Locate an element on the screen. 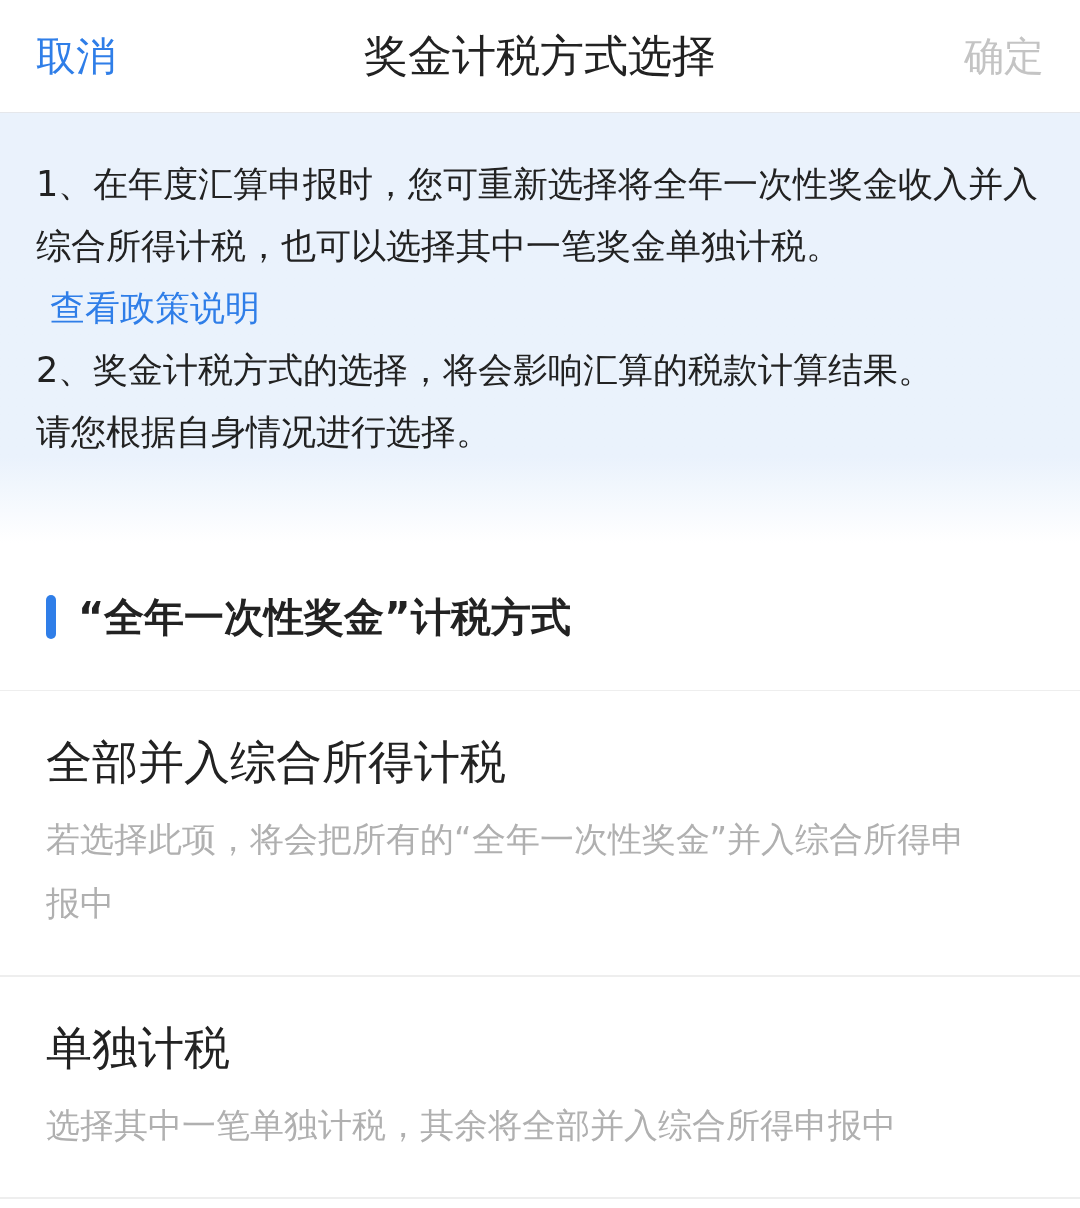 This screenshot has height=1208, width=1080. section-title: “全年一次性奖金”计税方式 is located at coordinates (324, 617).